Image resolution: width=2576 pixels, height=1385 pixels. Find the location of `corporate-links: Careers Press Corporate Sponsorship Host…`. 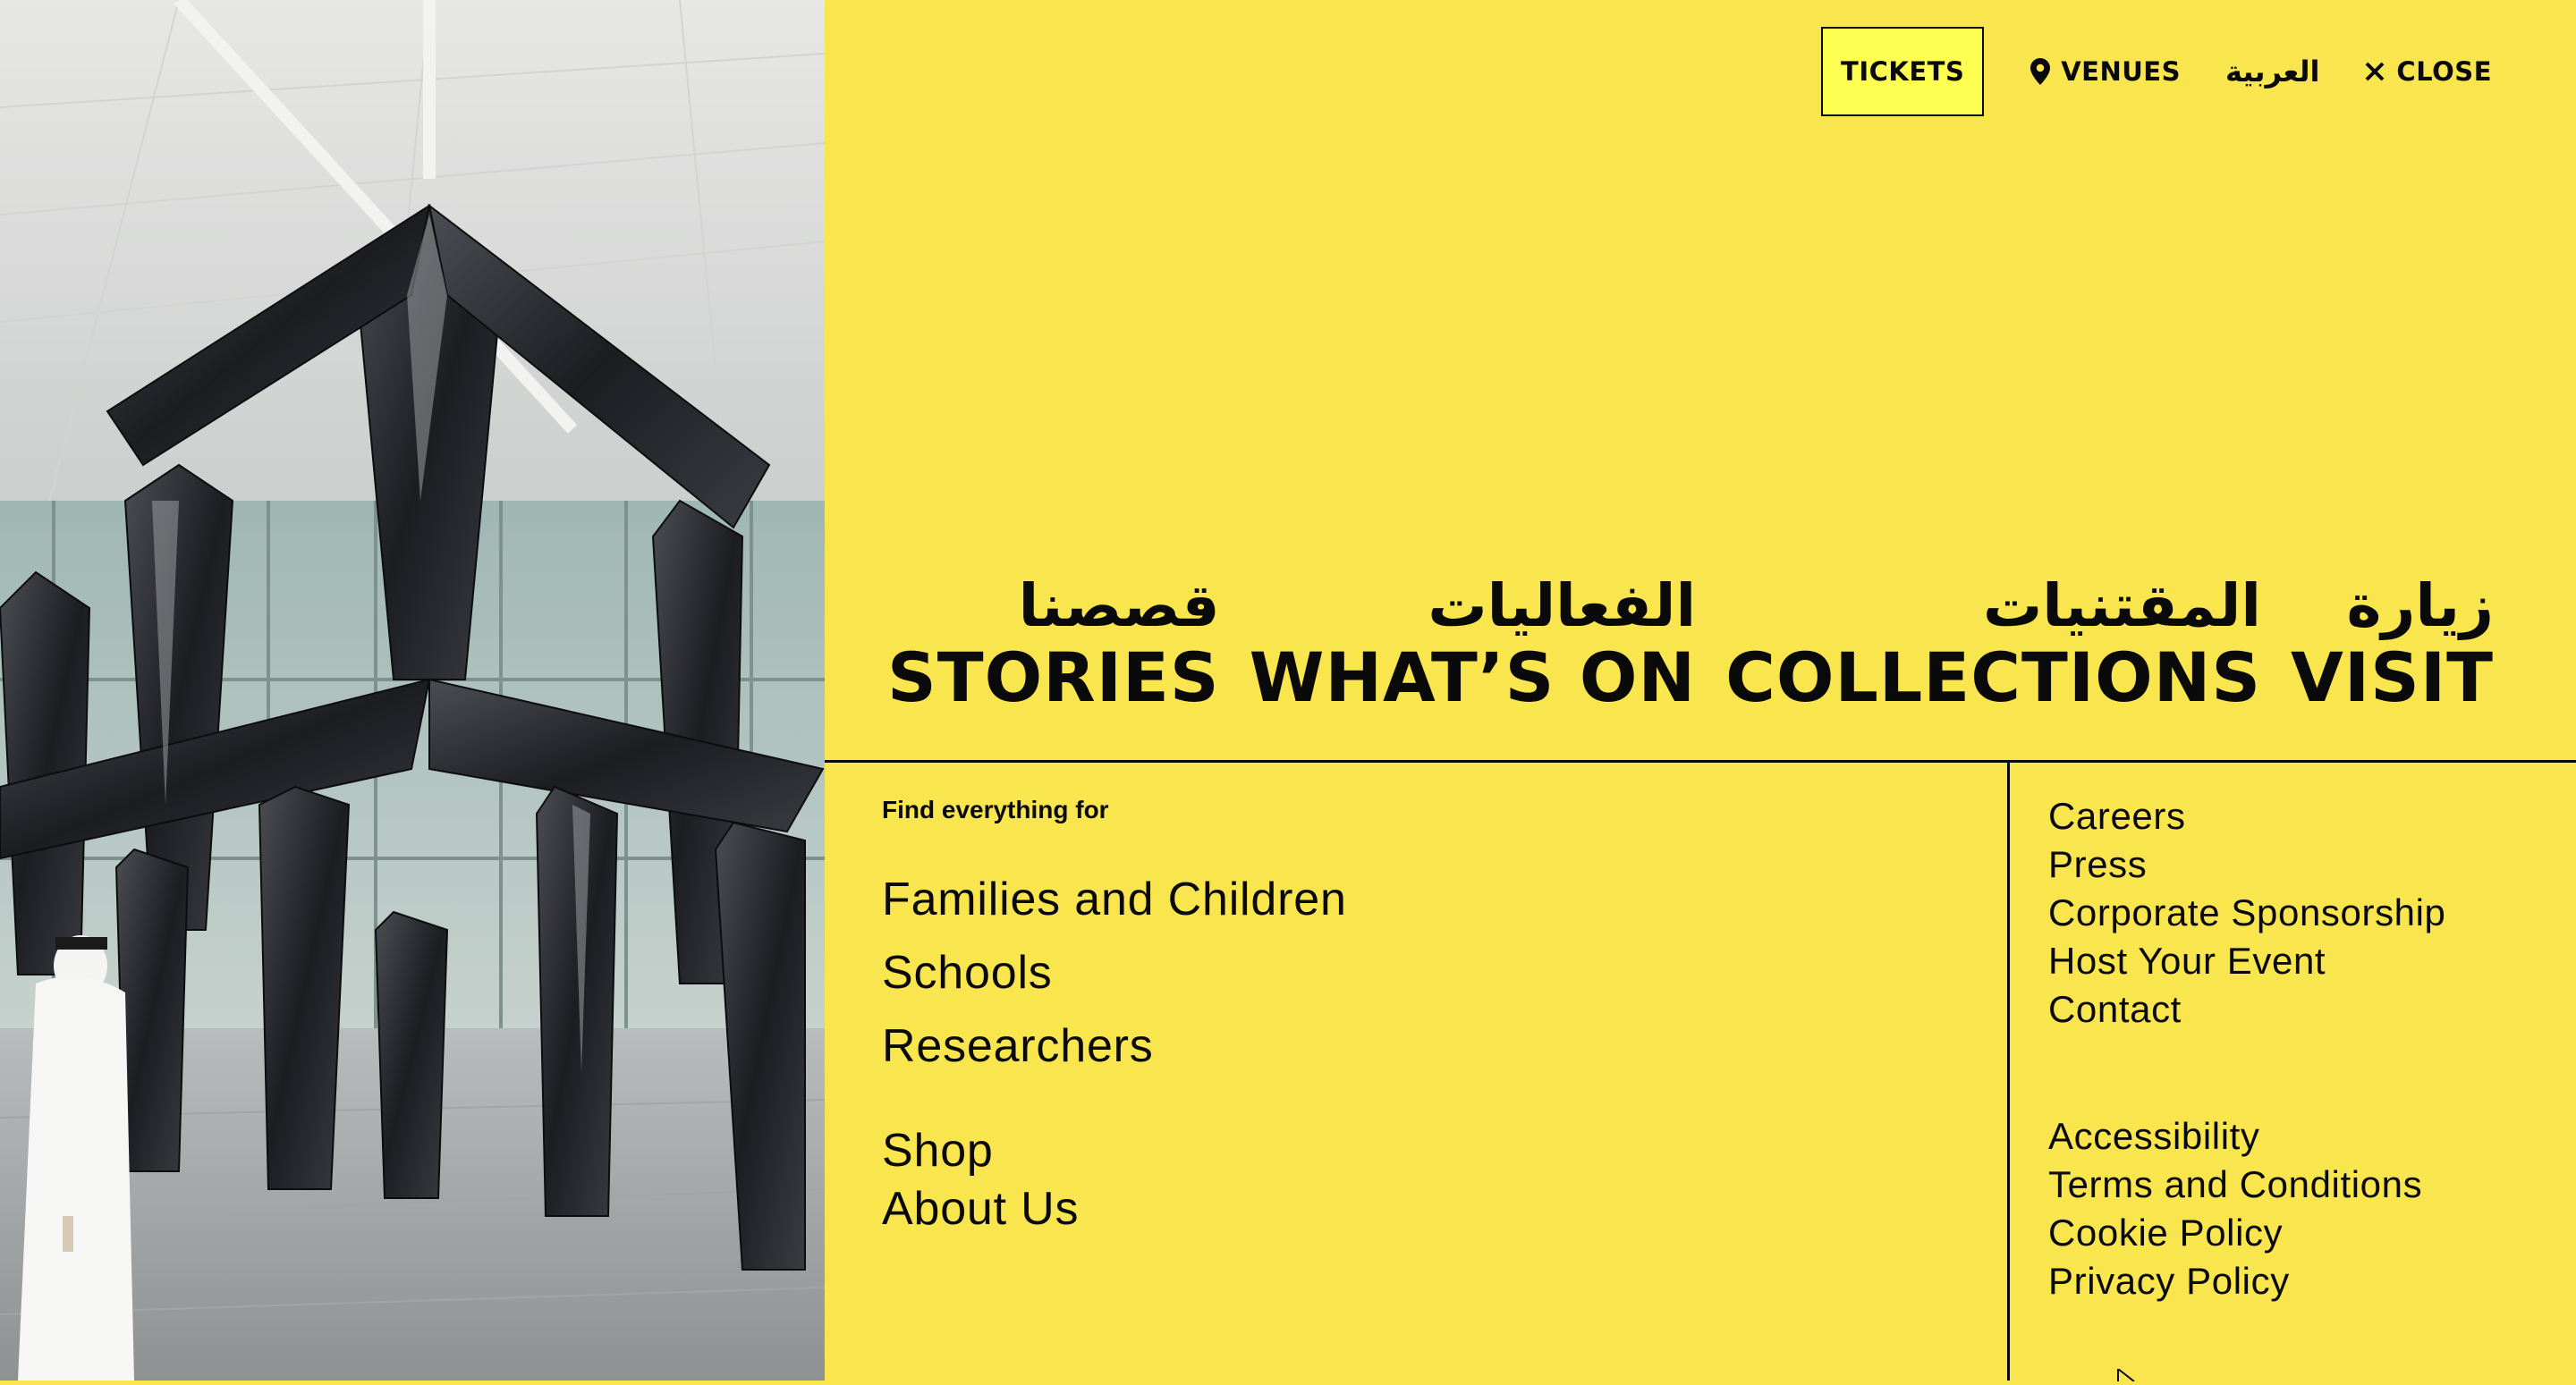

corporate-links: Careers Press Corporate Sponsorship Host… is located at coordinates (2247, 913).